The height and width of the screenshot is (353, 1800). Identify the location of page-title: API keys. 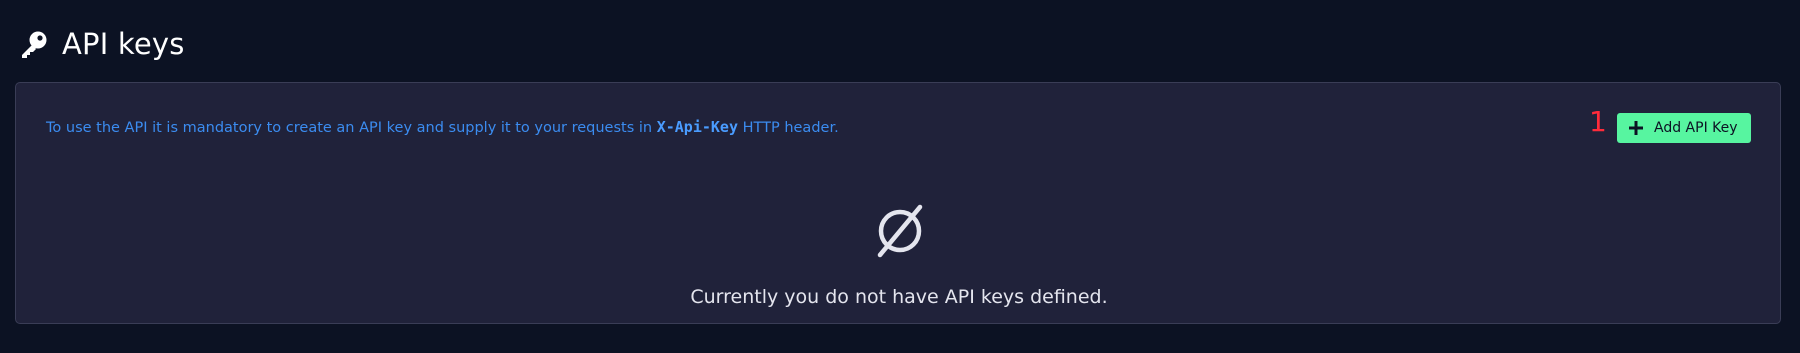
(123, 44).